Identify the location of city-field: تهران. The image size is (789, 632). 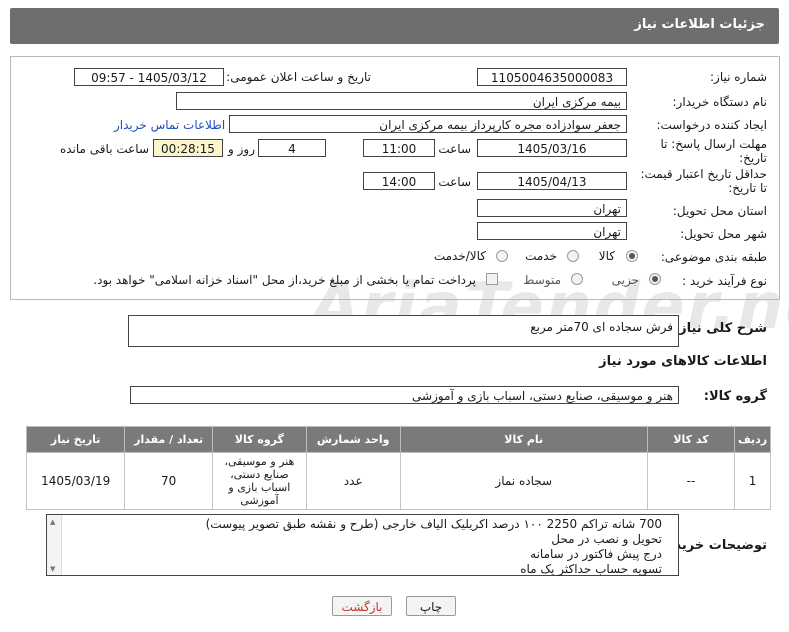
(552, 231).